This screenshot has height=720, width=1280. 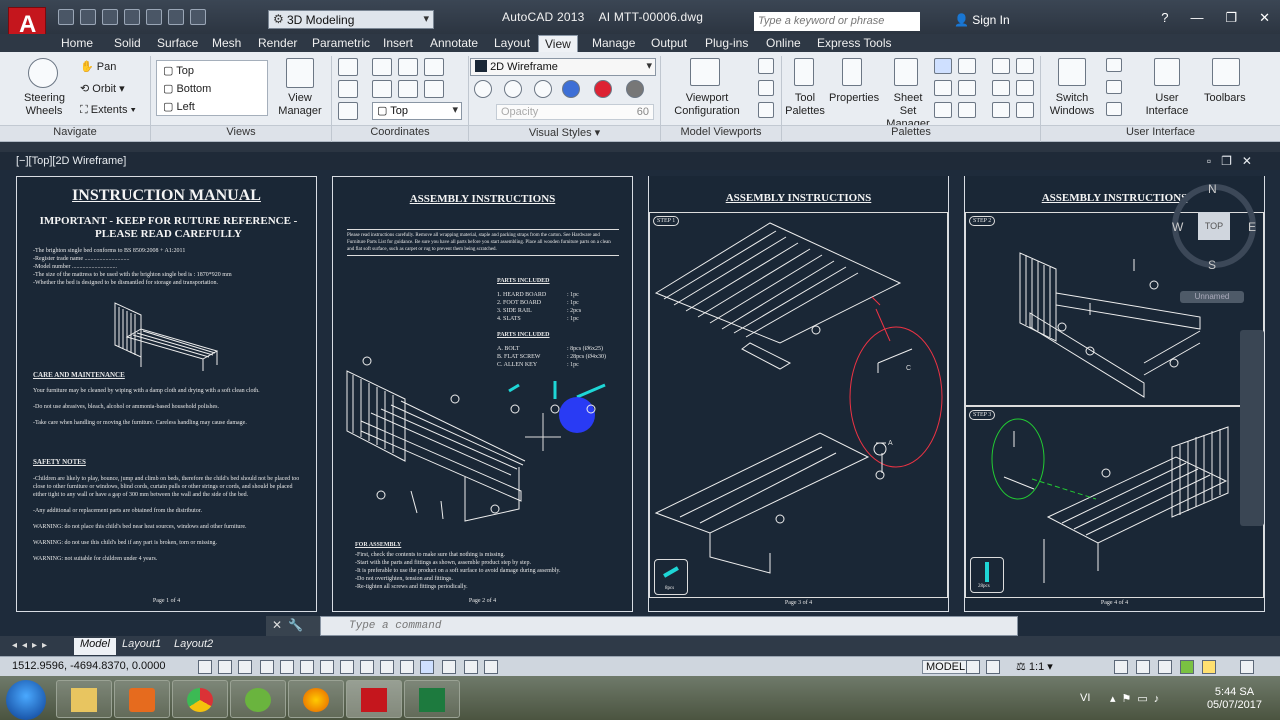 What do you see at coordinates (434, 89) in the screenshot?
I see `ucs-z-icon` at bounding box center [434, 89].